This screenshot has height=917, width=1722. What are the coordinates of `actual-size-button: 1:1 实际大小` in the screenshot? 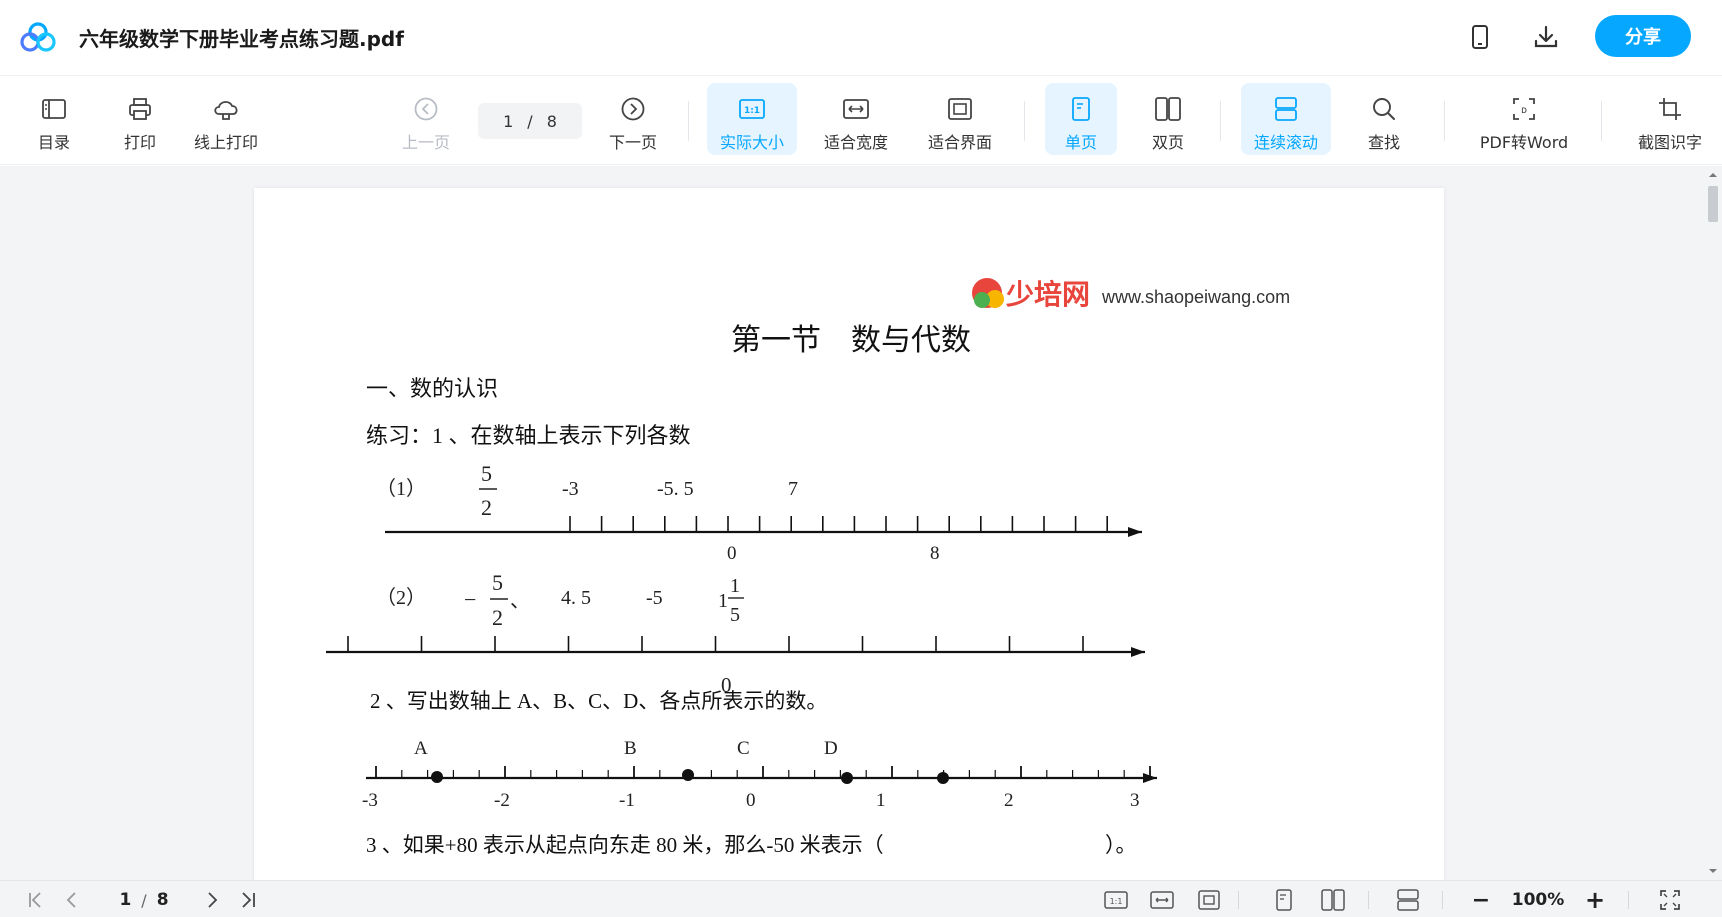 It's located at (752, 119).